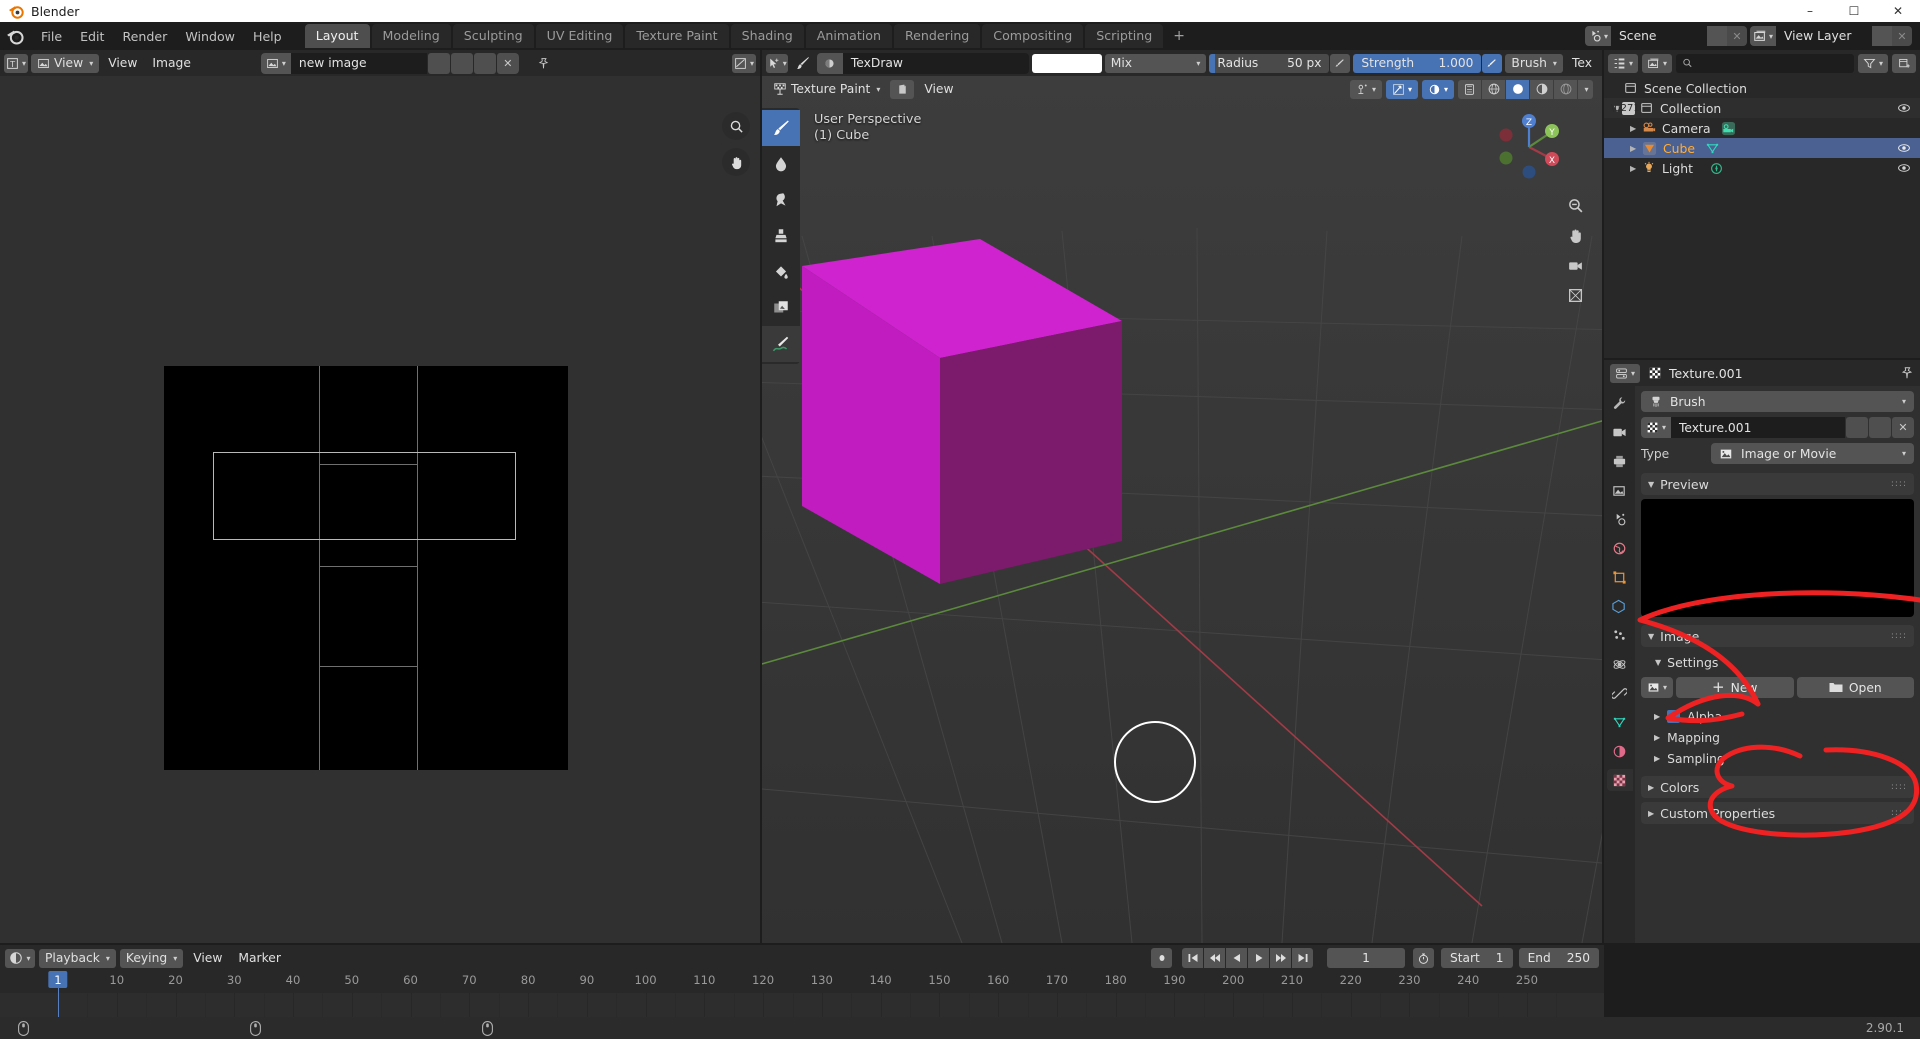 The height and width of the screenshot is (1039, 1920). Describe the element at coordinates (92, 36) in the screenshot. I see `menu-edit: Edit` at that location.